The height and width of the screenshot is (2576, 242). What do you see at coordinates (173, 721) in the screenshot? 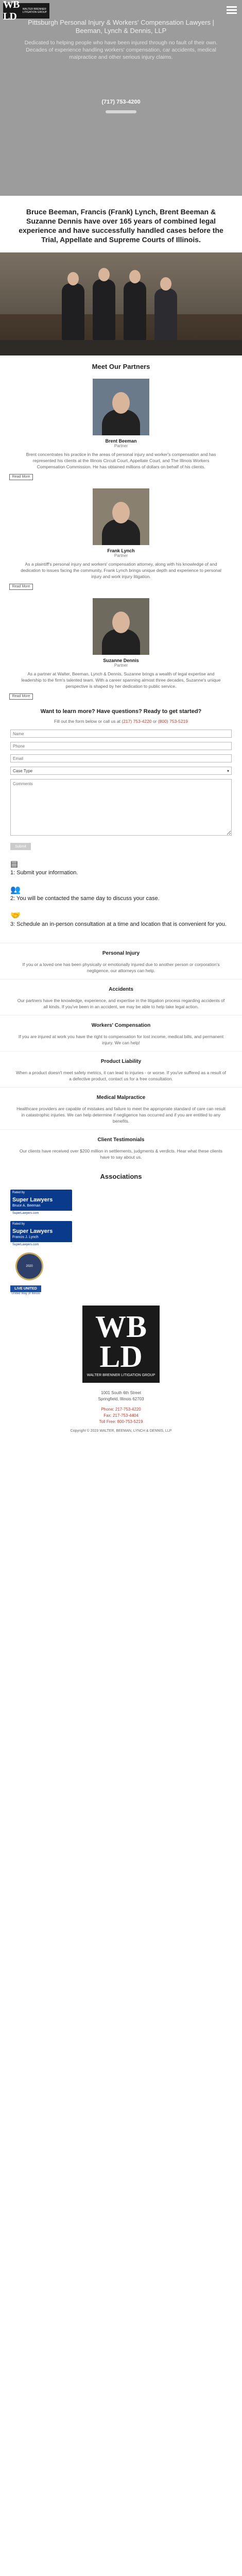
I see `form-phone-link-2: (800) 753-5219` at bounding box center [173, 721].